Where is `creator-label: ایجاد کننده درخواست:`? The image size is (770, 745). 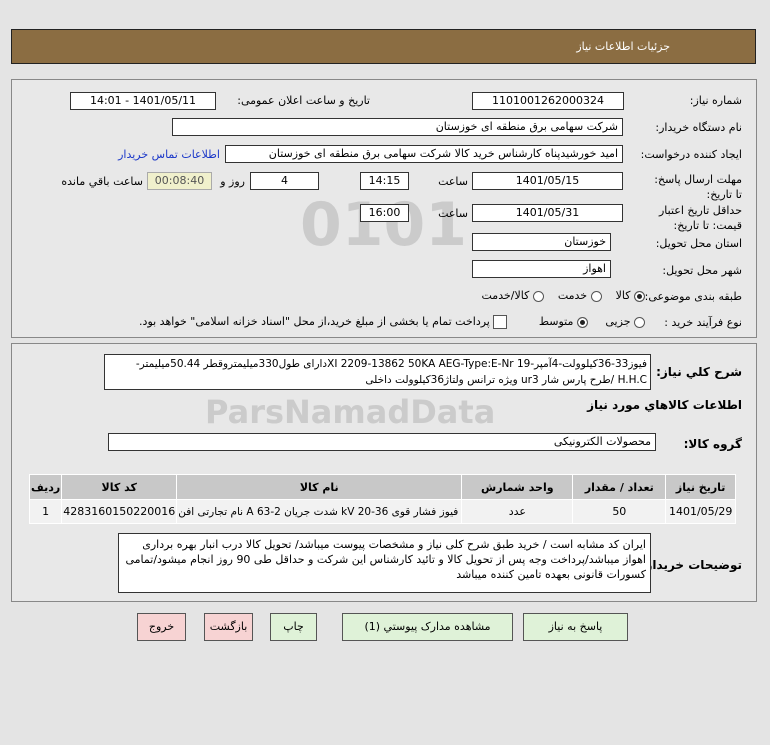
creator-label: ایجاد کننده درخواست: is located at coordinates (691, 154).